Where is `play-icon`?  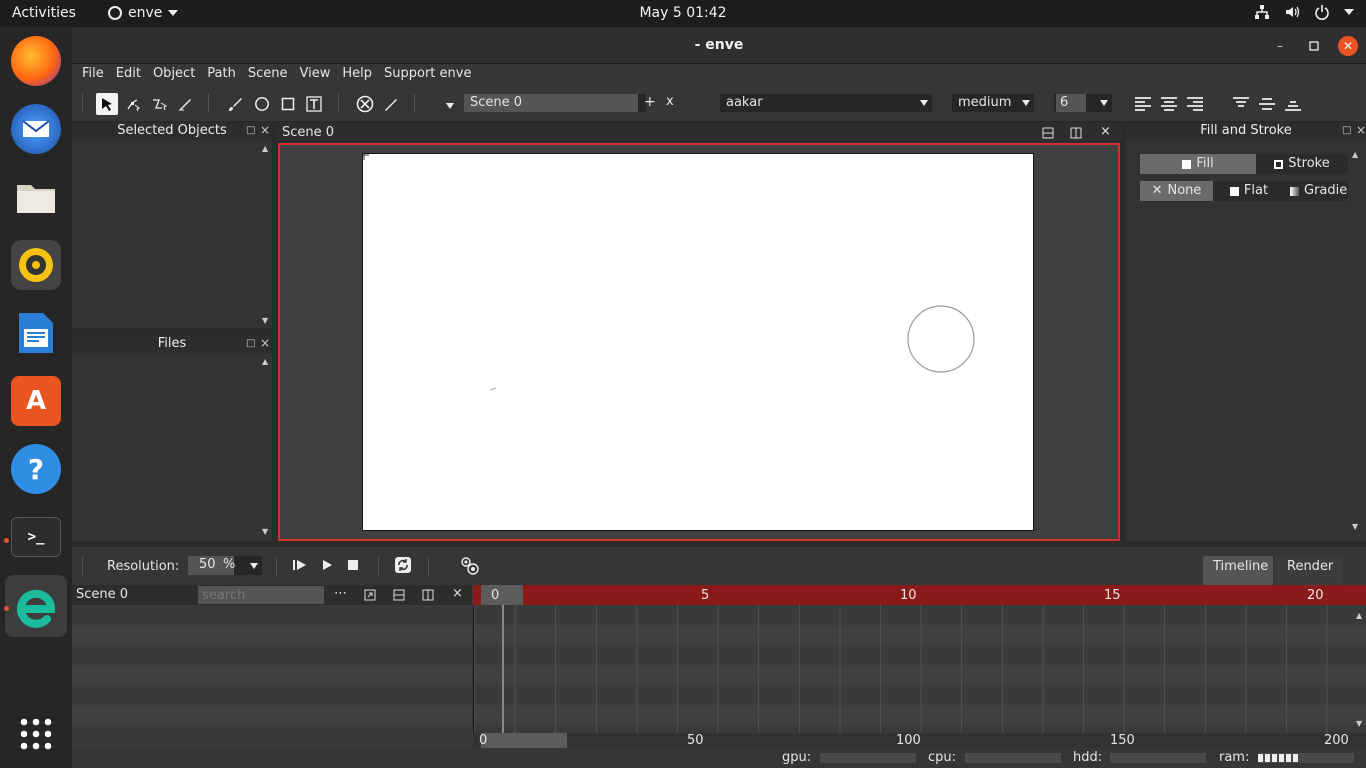 play-icon is located at coordinates (327, 565).